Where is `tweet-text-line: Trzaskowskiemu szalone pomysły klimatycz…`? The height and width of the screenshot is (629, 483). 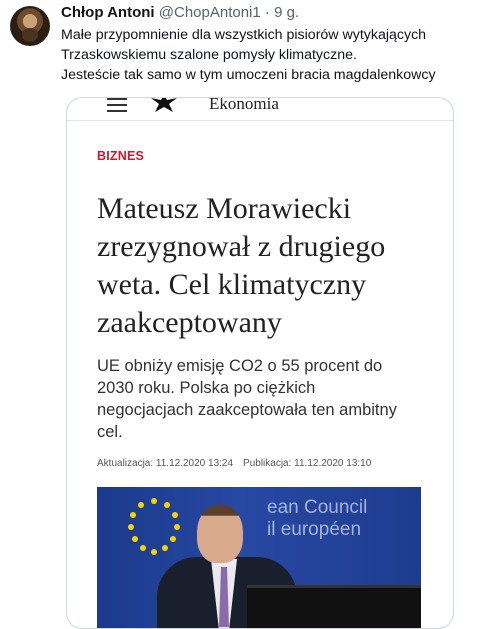 tweet-text-line: Trzaskowskiemu szalone pomysły klimatycz… is located at coordinates (209, 55).